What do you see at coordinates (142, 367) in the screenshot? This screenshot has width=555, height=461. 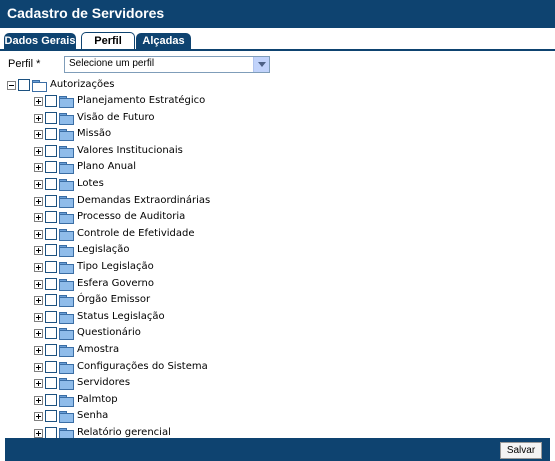 I see `tree-item-label: Configurações do Sistema` at bounding box center [142, 367].